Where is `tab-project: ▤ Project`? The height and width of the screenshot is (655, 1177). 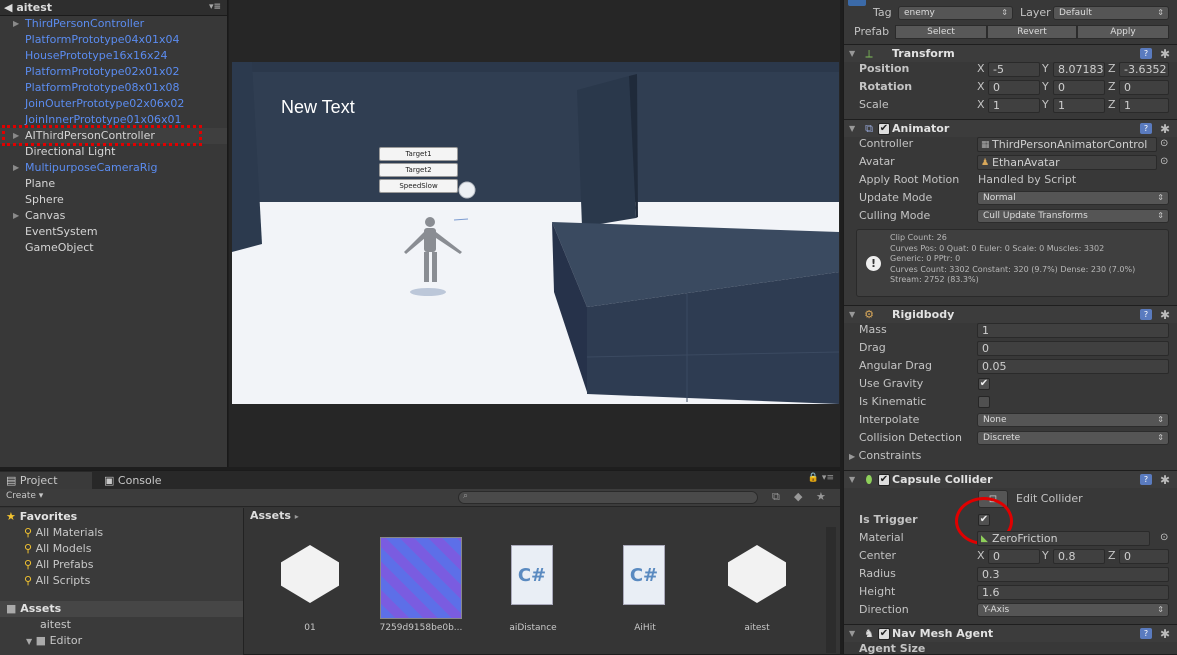 tab-project: ▤ Project is located at coordinates (46, 480).